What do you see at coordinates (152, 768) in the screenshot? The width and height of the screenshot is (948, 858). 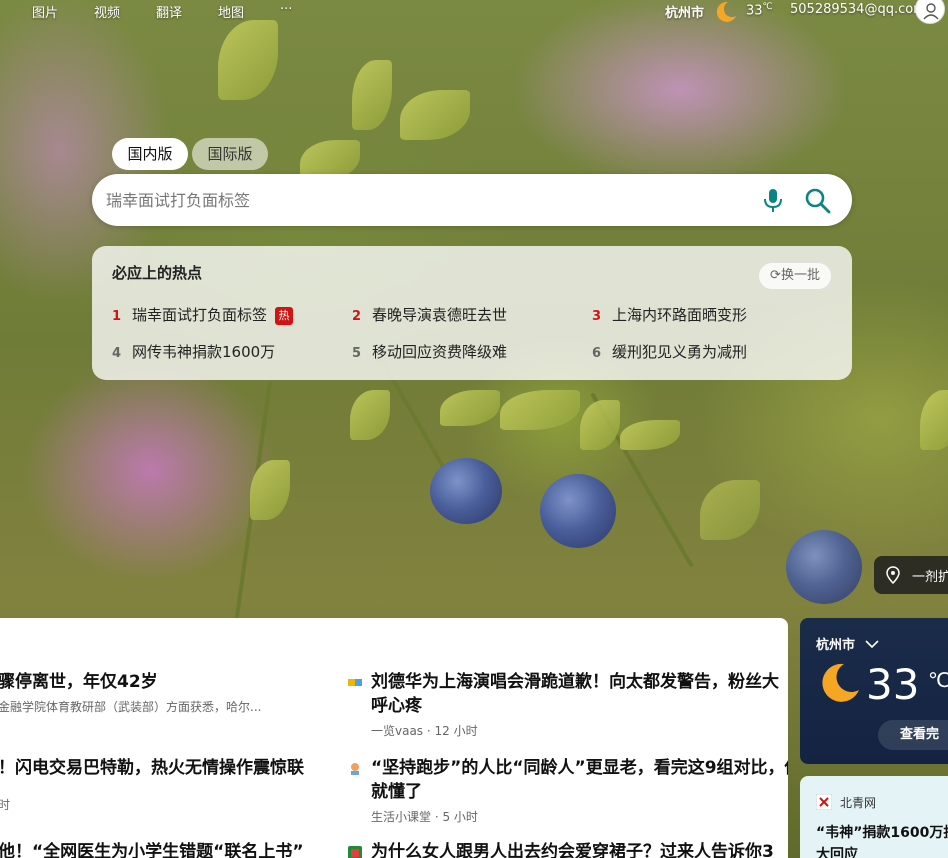 I see `news-headline: ！闪电交易巴特勒，热火无情操作震惊联` at bounding box center [152, 768].